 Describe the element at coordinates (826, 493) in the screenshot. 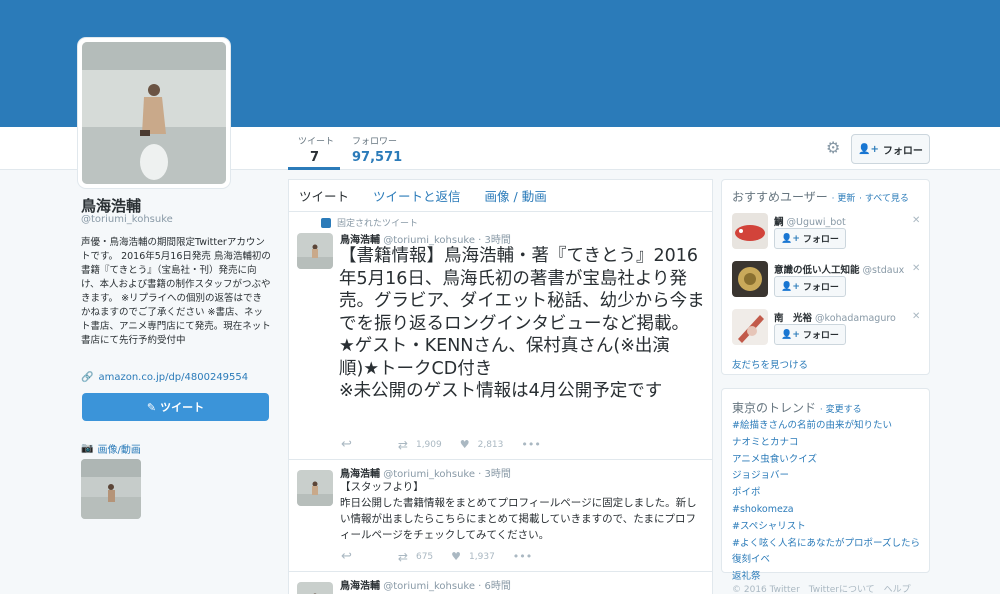

I see `trend-item: ポイポ` at that location.